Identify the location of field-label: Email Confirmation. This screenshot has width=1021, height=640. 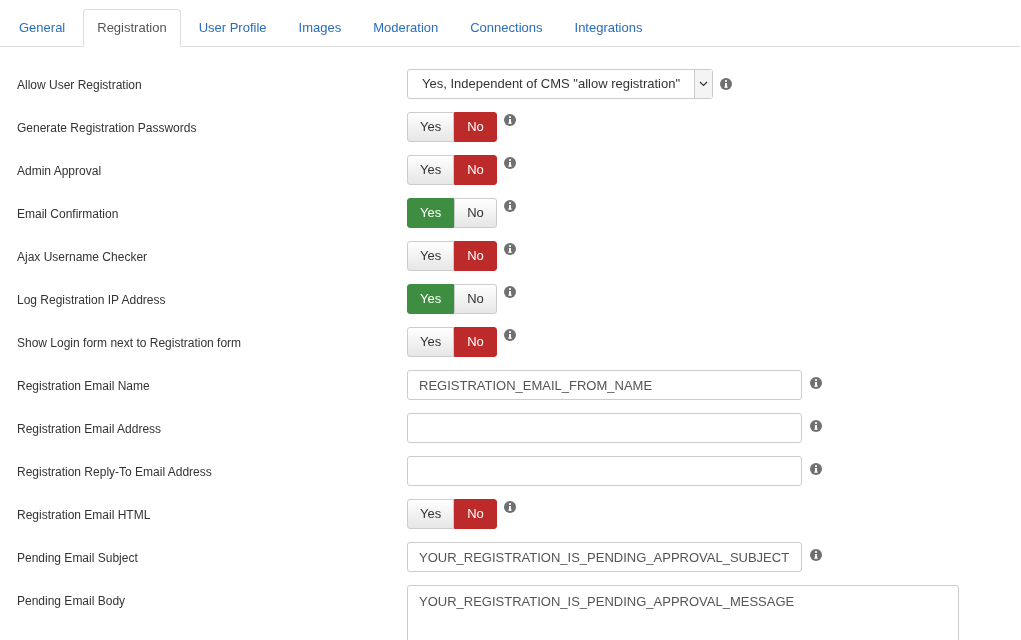
(68, 214).